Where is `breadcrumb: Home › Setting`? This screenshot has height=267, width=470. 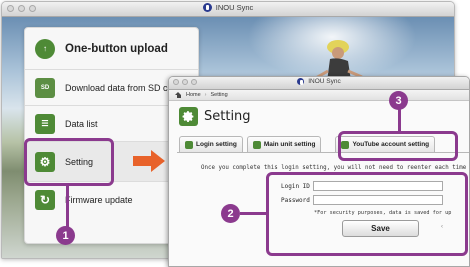
breadcrumb: Home › Setting is located at coordinates (319, 95).